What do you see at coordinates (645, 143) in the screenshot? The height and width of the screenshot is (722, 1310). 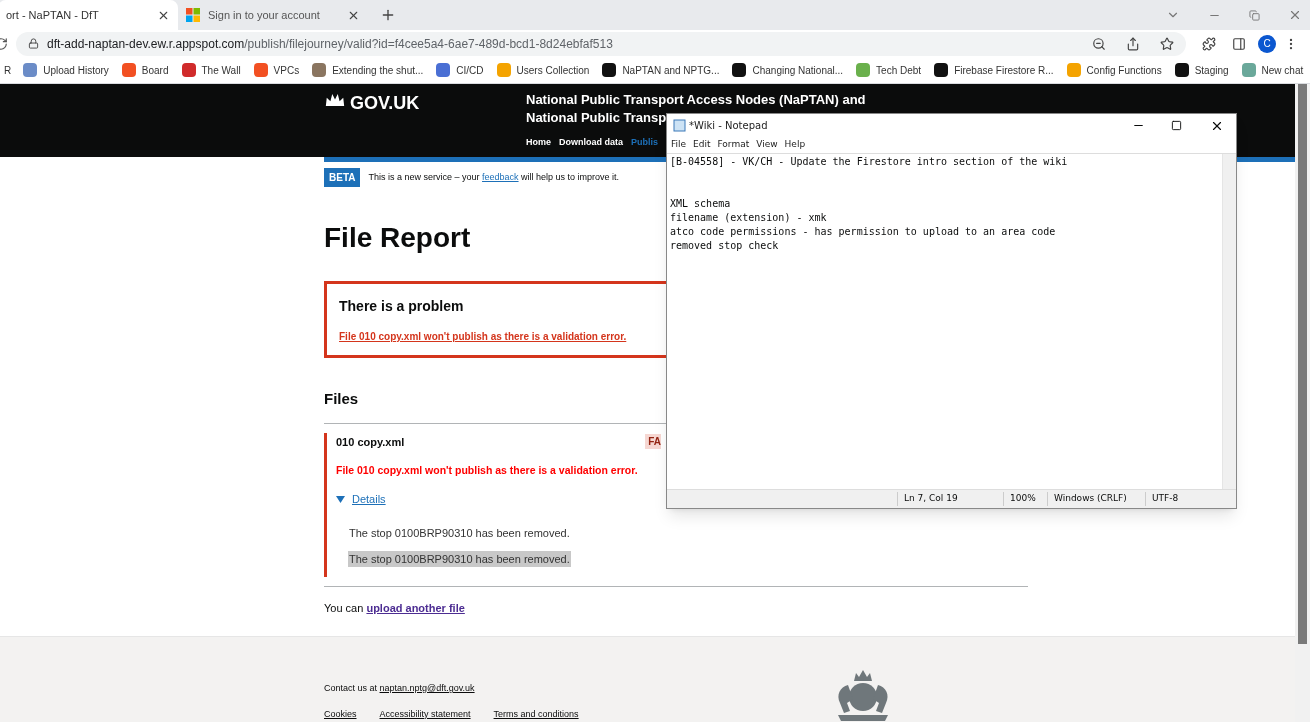 I see `nav-link: Publis` at bounding box center [645, 143].